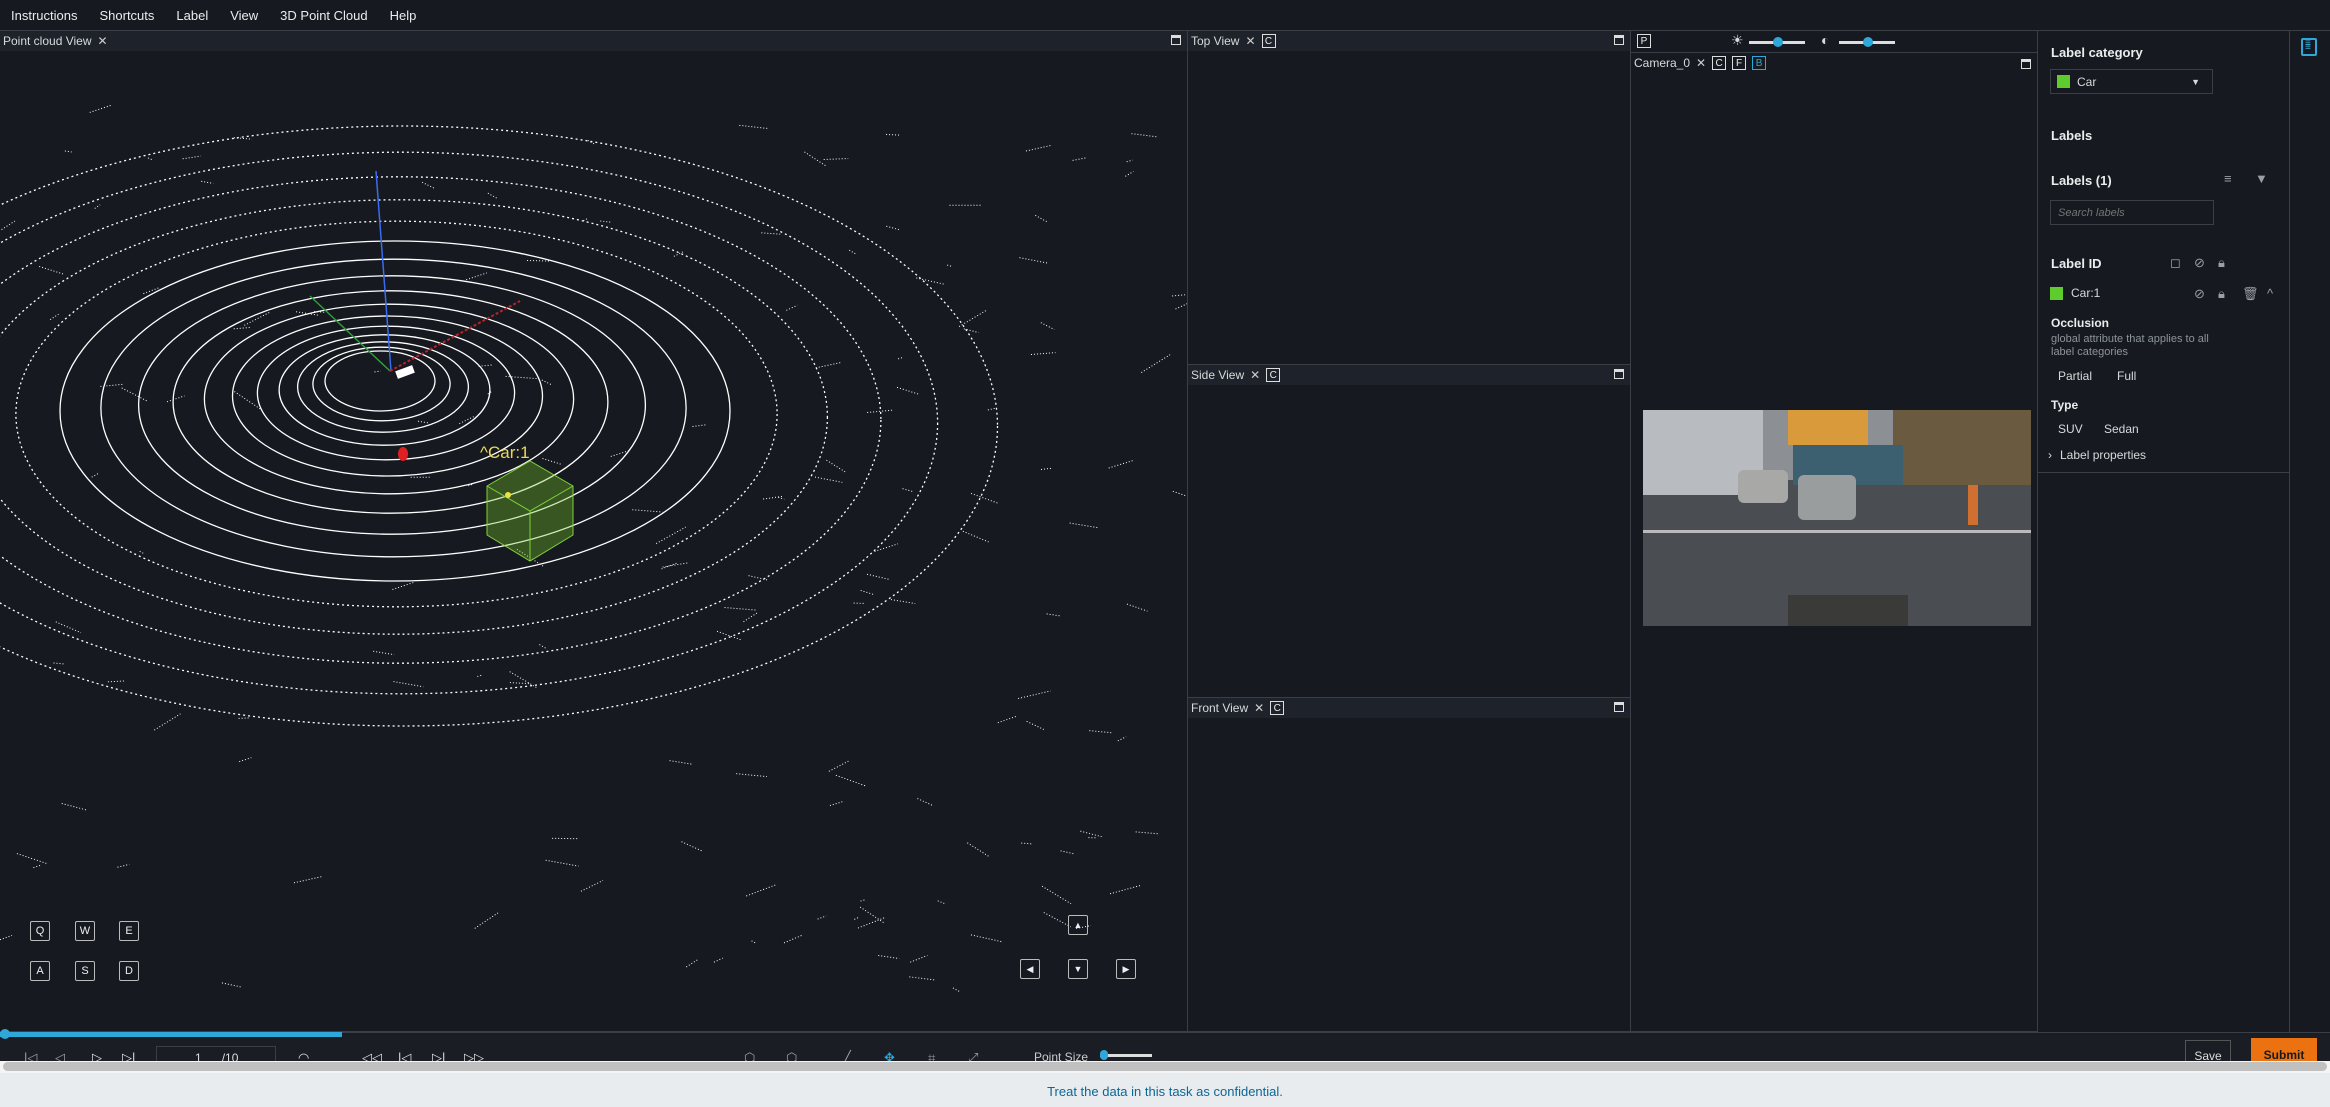  Describe the element at coordinates (403, 15) in the screenshot. I see `menu-help: Help` at that location.